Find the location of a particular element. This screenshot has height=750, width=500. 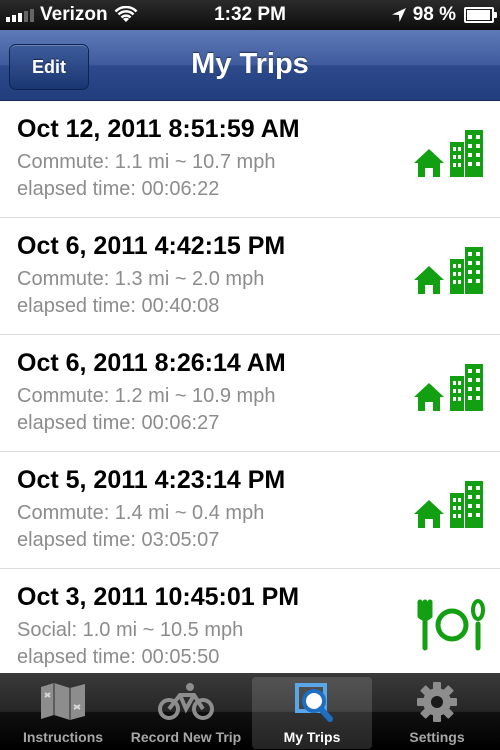

trip-detail: Commute: 1.1 mi ~ 10.7 mph is located at coordinates (146, 162).